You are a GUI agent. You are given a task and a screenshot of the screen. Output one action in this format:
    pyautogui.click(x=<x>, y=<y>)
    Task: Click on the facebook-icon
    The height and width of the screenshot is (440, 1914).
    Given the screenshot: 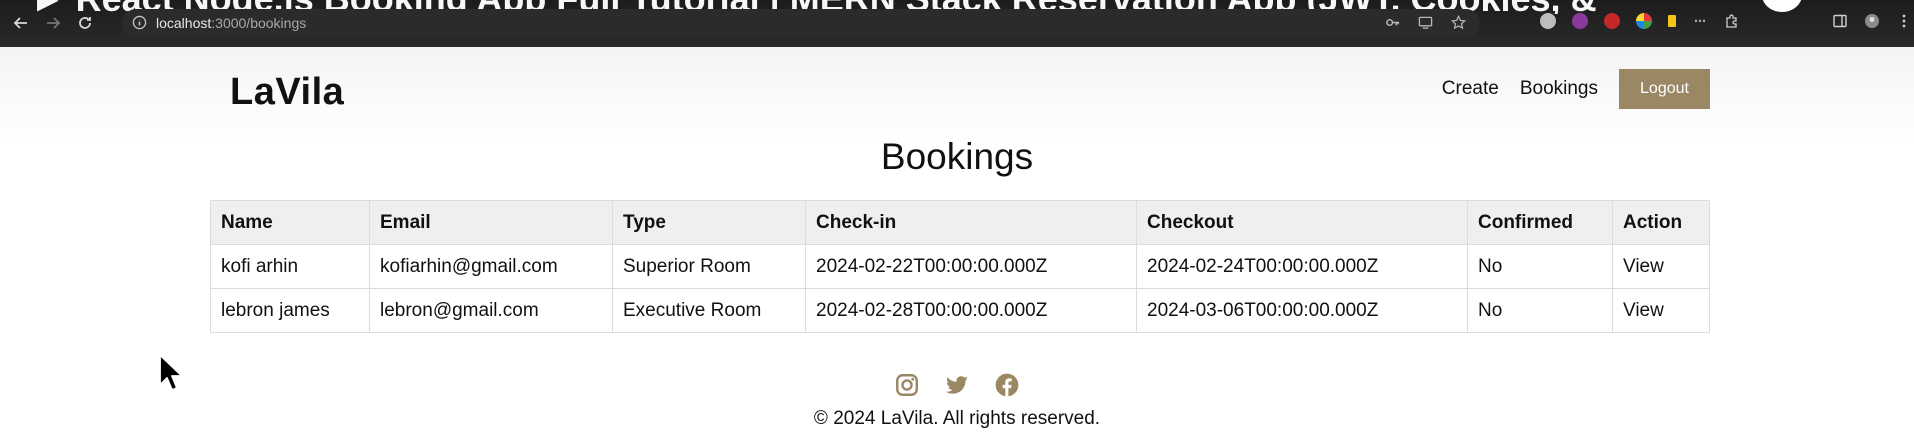 What is the action you would take?
    pyautogui.click(x=1007, y=385)
    